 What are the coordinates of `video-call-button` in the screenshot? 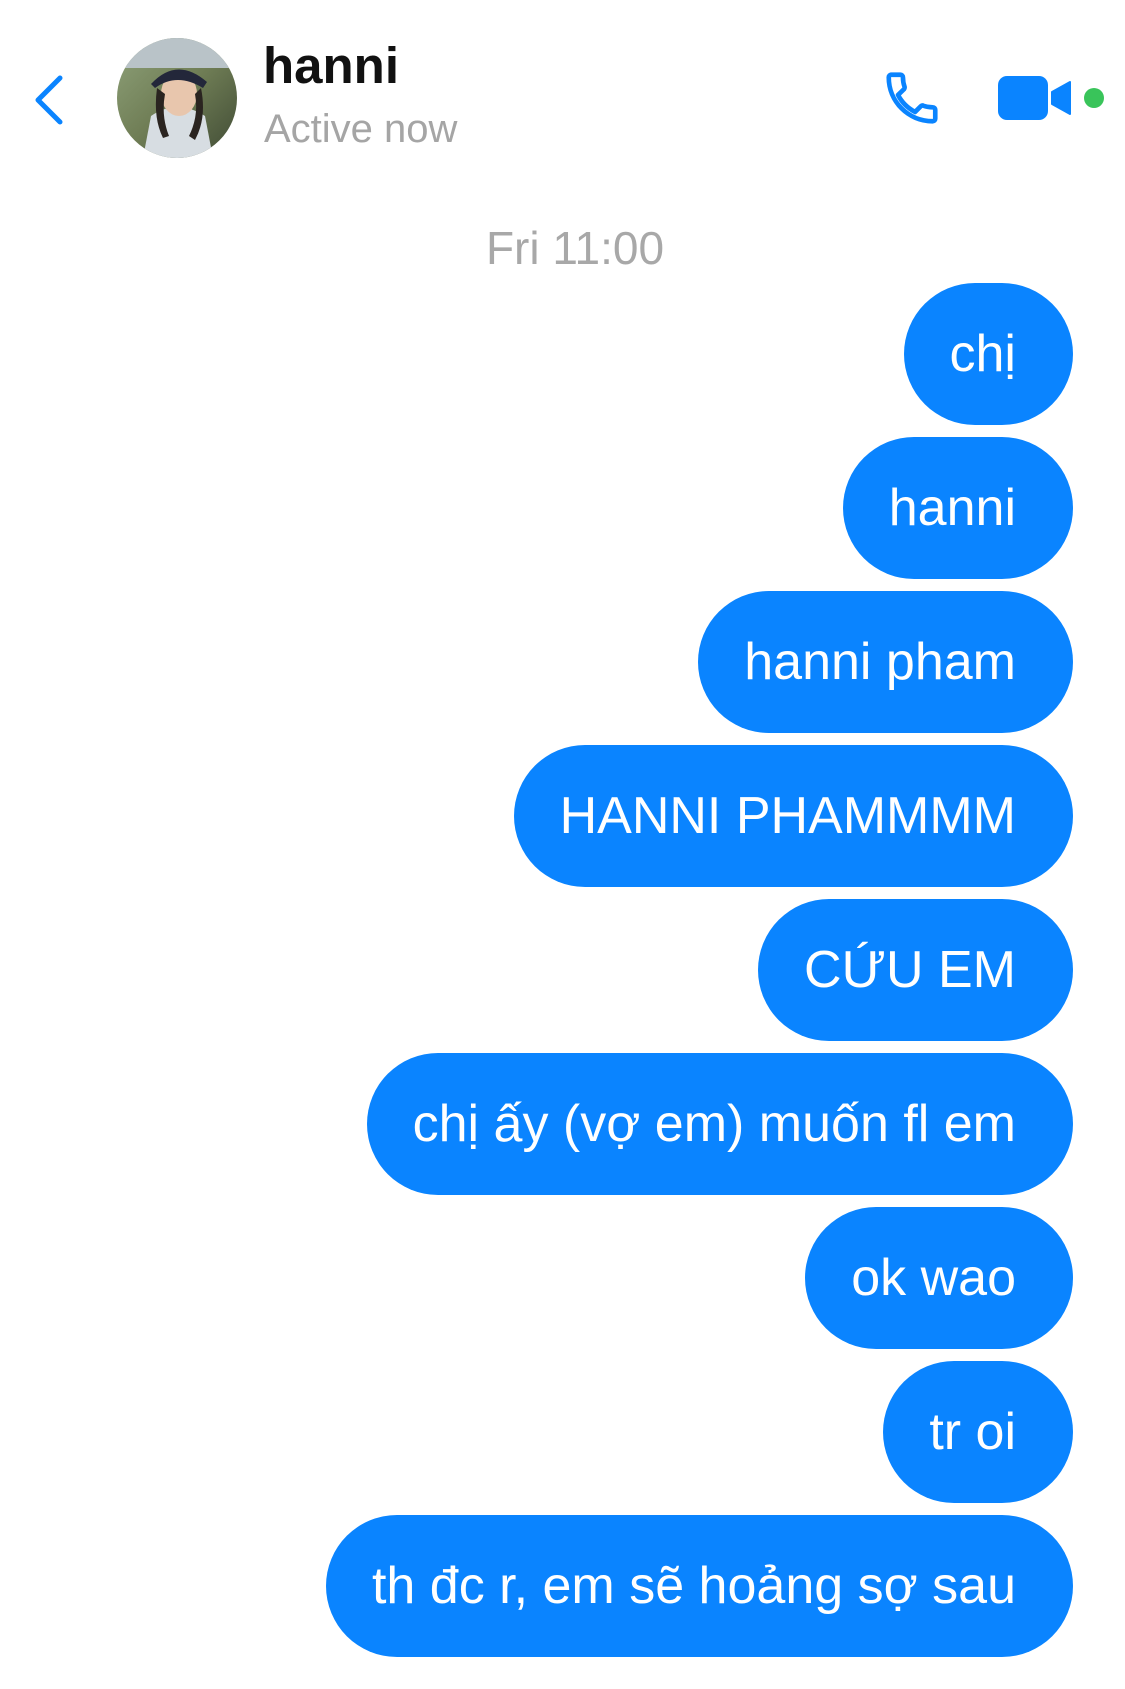 It's located at (1038, 97).